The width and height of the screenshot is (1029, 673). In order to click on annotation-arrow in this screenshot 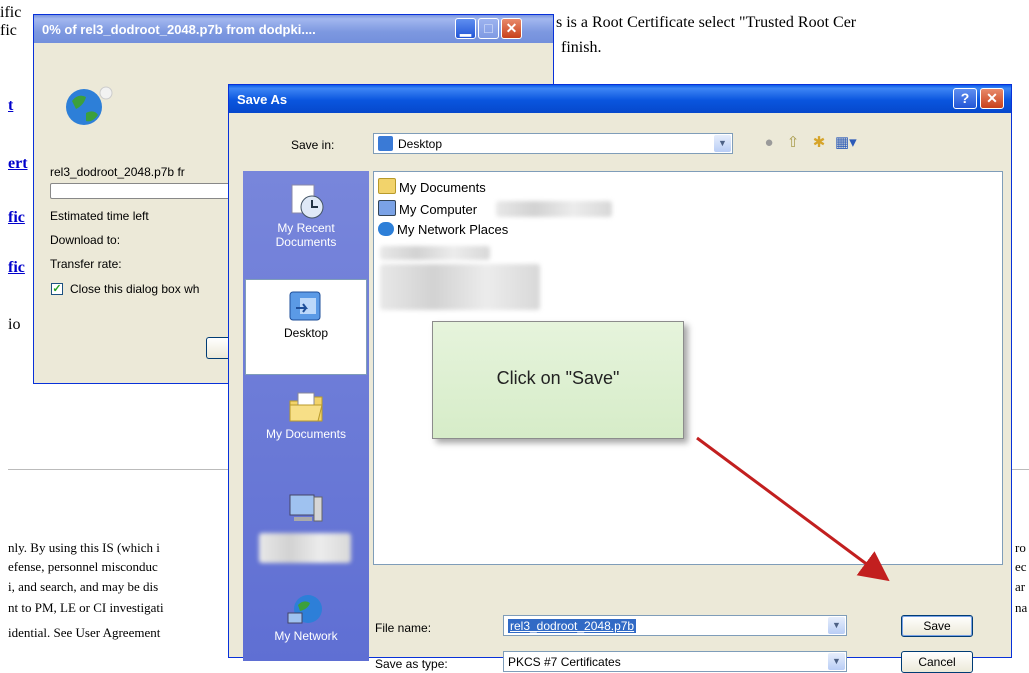, I will do `click(793, 509)`.